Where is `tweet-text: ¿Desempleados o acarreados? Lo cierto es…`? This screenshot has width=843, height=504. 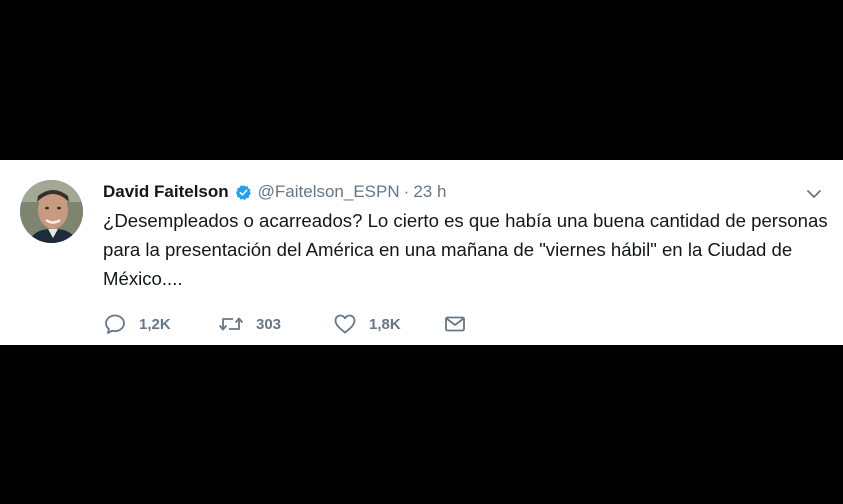
tweet-text: ¿Desempleados o acarreados? Lo cierto es… is located at coordinates (465, 249).